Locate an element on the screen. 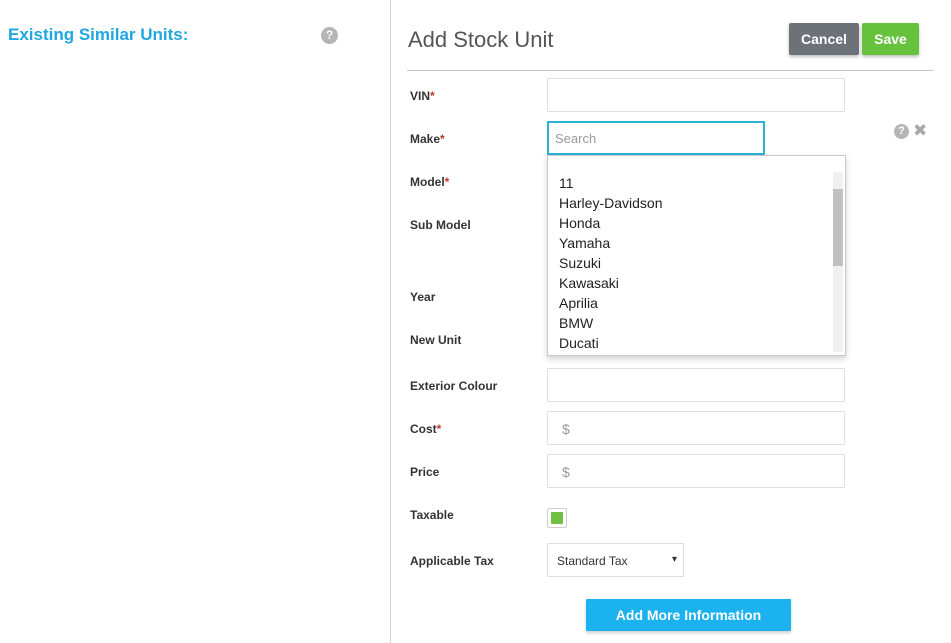  year-label: Year is located at coordinates (423, 297).